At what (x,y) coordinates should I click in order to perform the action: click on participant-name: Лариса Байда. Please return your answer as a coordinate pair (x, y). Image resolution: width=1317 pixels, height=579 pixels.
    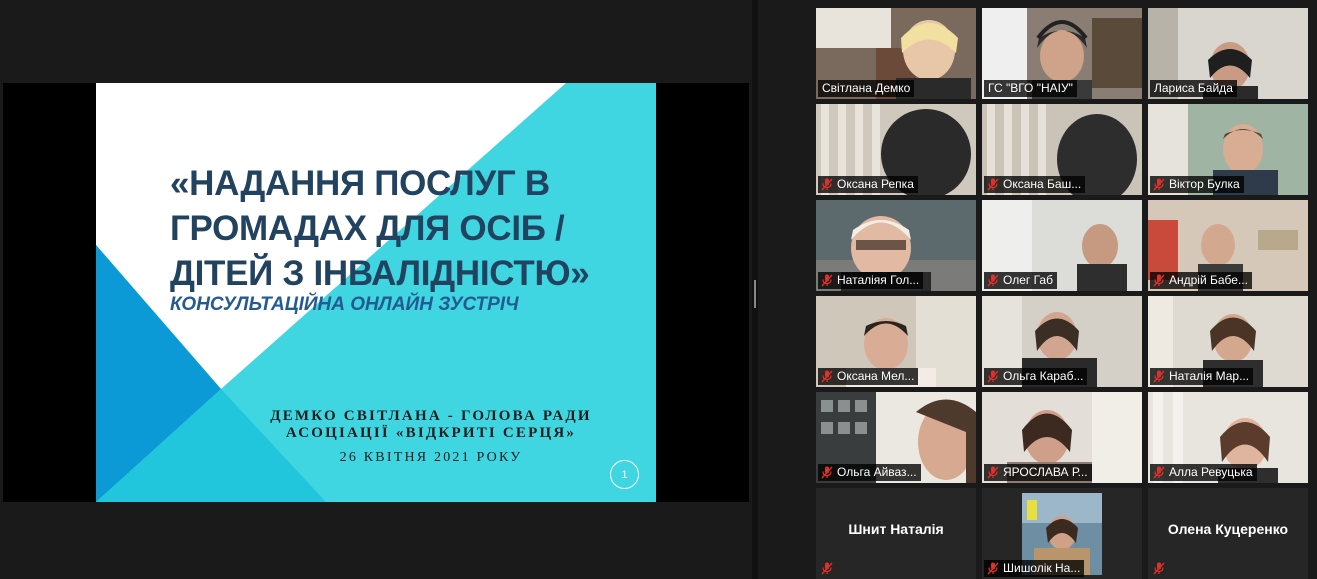
    Looking at the image, I should click on (1193, 88).